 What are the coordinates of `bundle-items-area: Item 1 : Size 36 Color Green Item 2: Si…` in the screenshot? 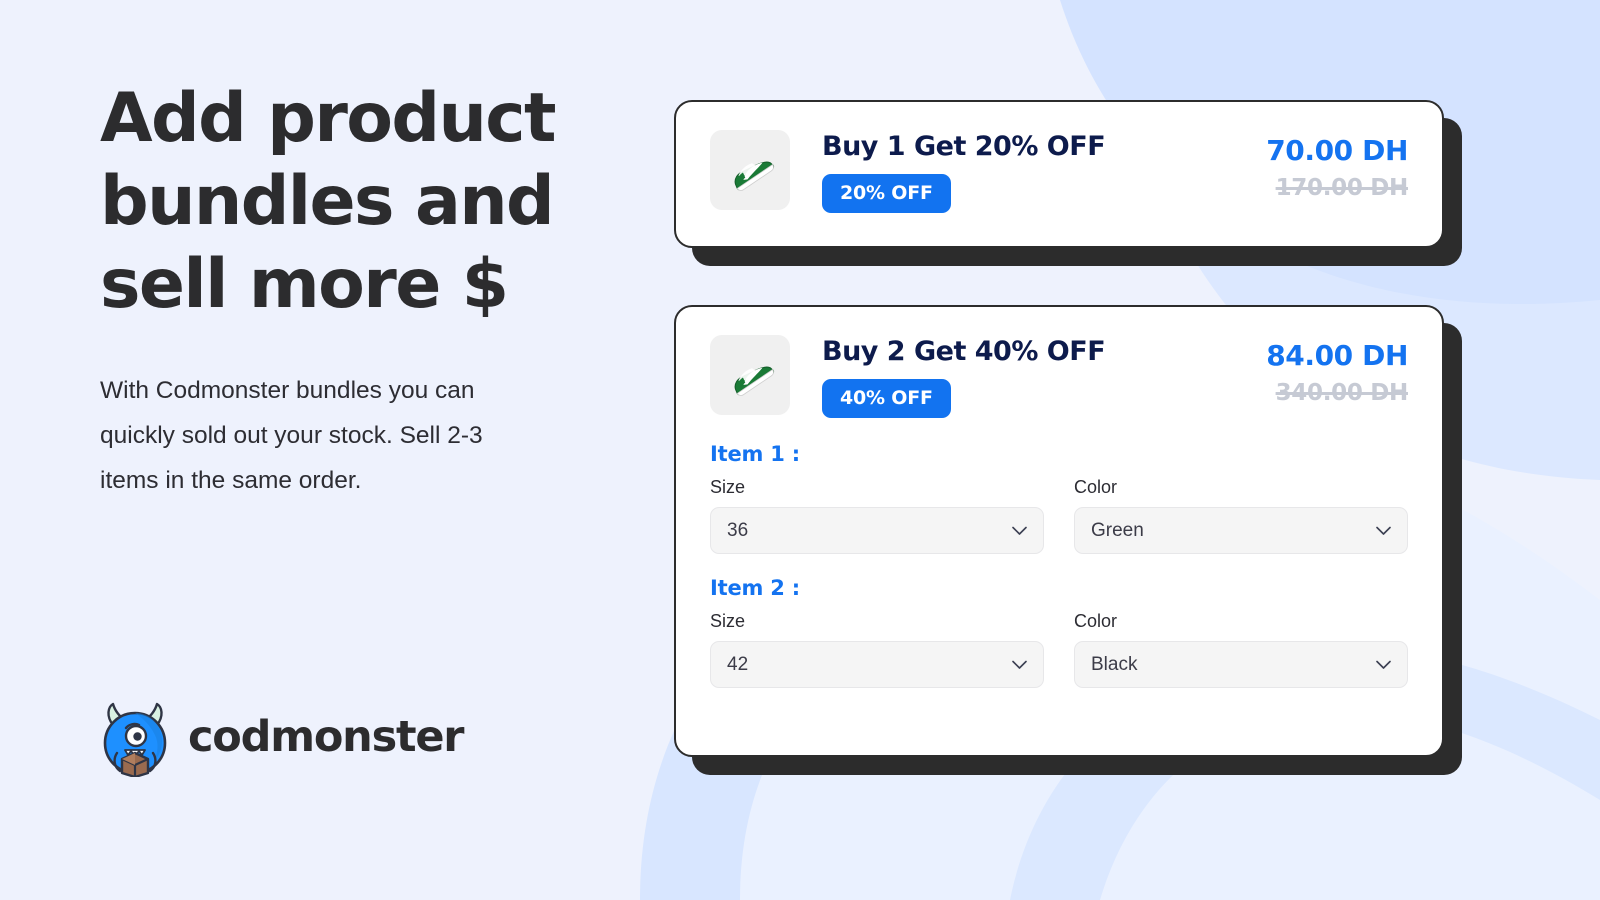 It's located at (1059, 553).